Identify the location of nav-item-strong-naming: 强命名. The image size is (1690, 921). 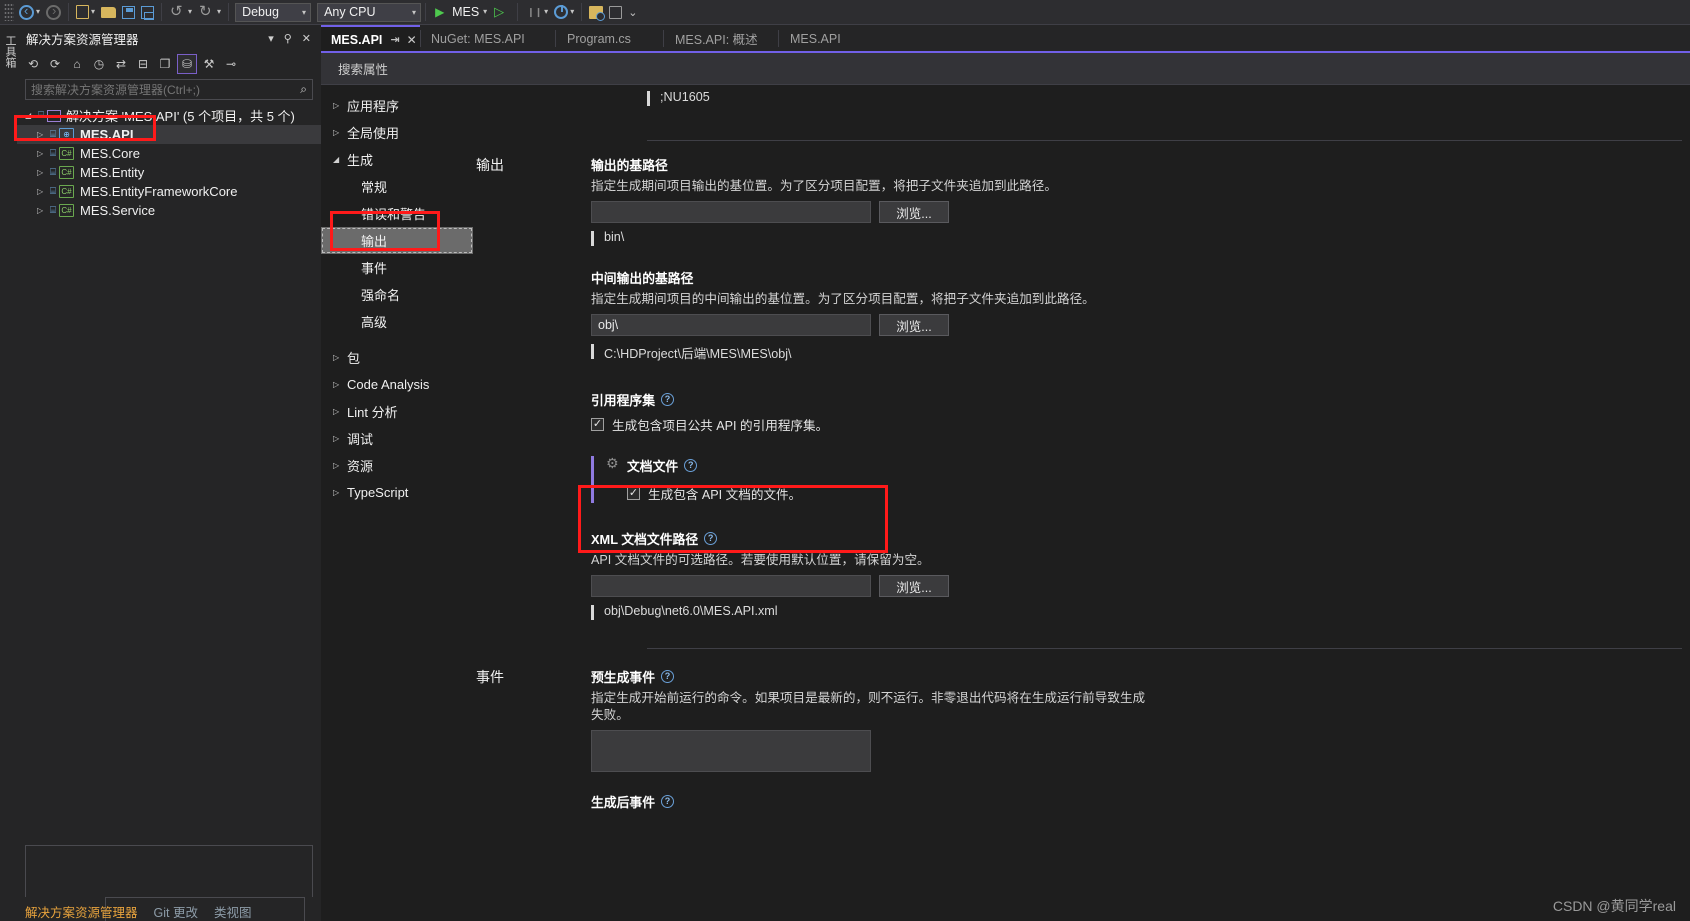
(397, 294).